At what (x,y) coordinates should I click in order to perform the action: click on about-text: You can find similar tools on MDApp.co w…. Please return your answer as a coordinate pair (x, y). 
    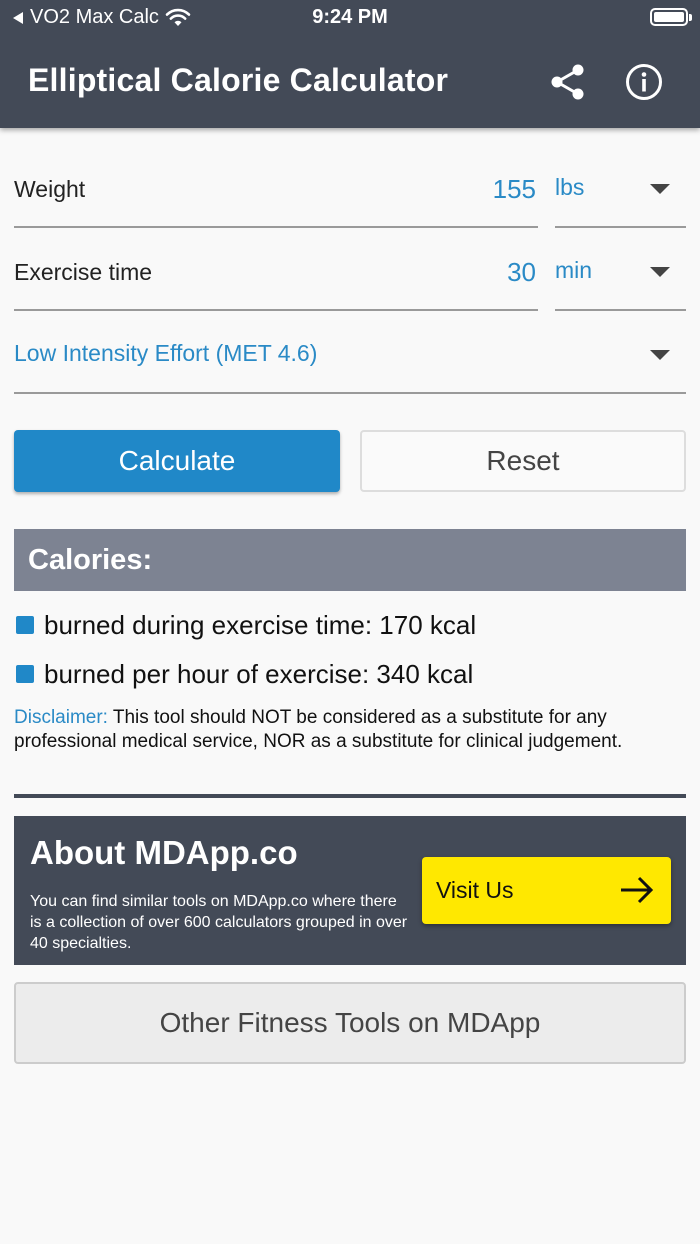
    Looking at the image, I should click on (219, 922).